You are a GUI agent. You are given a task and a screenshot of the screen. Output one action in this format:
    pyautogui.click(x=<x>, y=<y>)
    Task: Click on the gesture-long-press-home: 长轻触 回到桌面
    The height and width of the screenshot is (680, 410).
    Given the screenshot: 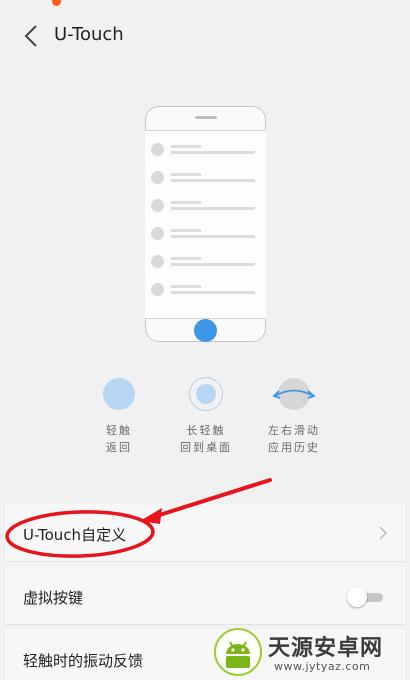 What is the action you would take?
    pyautogui.click(x=206, y=416)
    